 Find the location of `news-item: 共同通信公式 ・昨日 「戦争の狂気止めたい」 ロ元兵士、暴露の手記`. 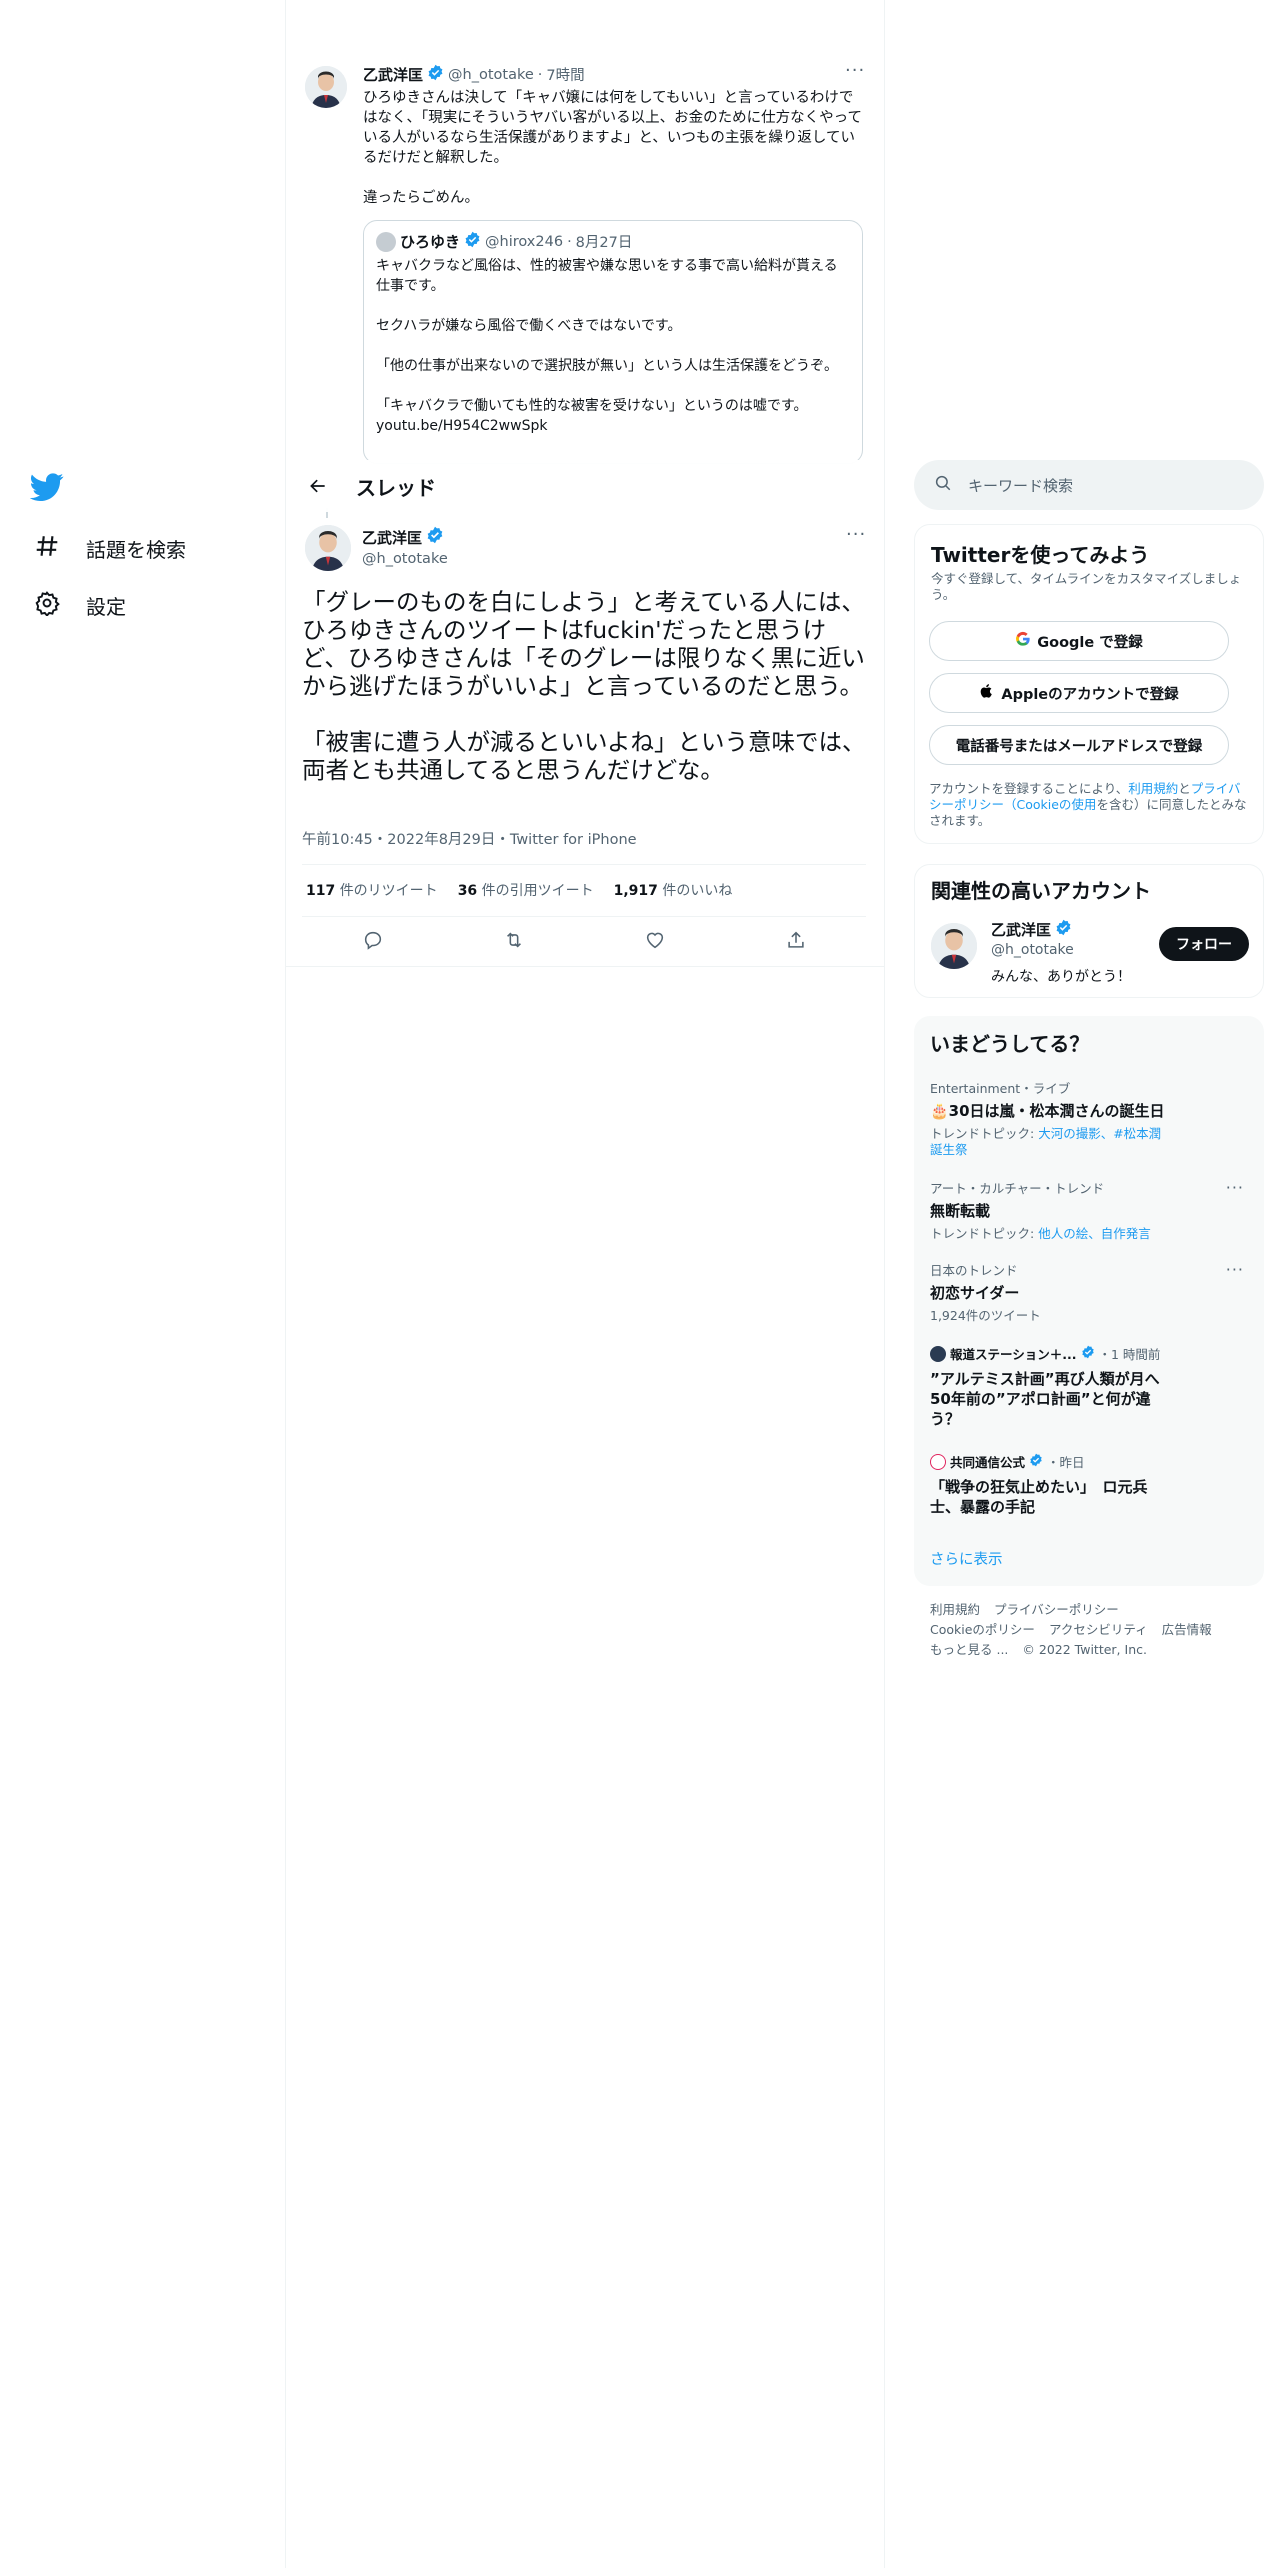

news-item: 共同通信公式 ・昨日 「戦争の狂気止めたい」 ロ元兵士、暴露の手記 is located at coordinates (1050, 1484).